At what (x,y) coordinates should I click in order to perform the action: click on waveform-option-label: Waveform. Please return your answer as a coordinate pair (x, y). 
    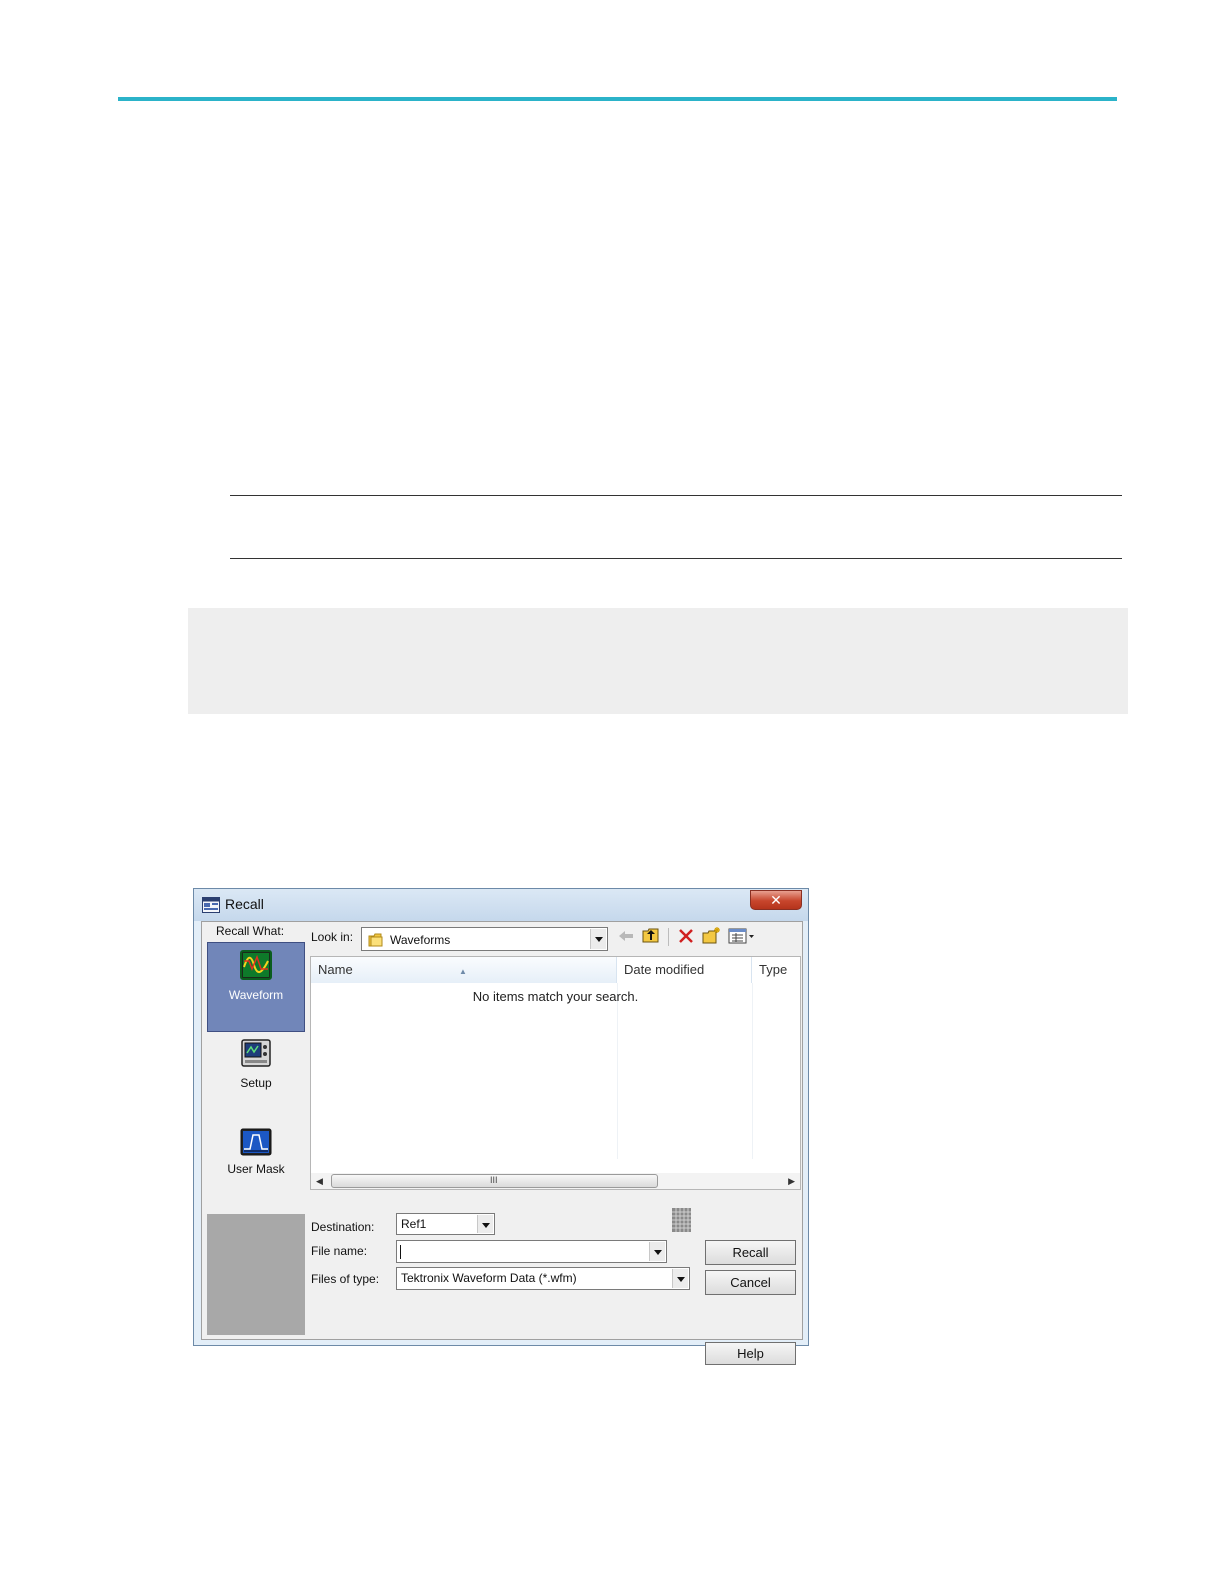
    Looking at the image, I should click on (256, 995).